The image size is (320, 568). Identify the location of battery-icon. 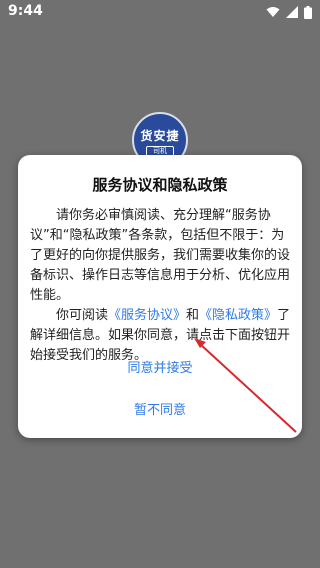
(308, 12).